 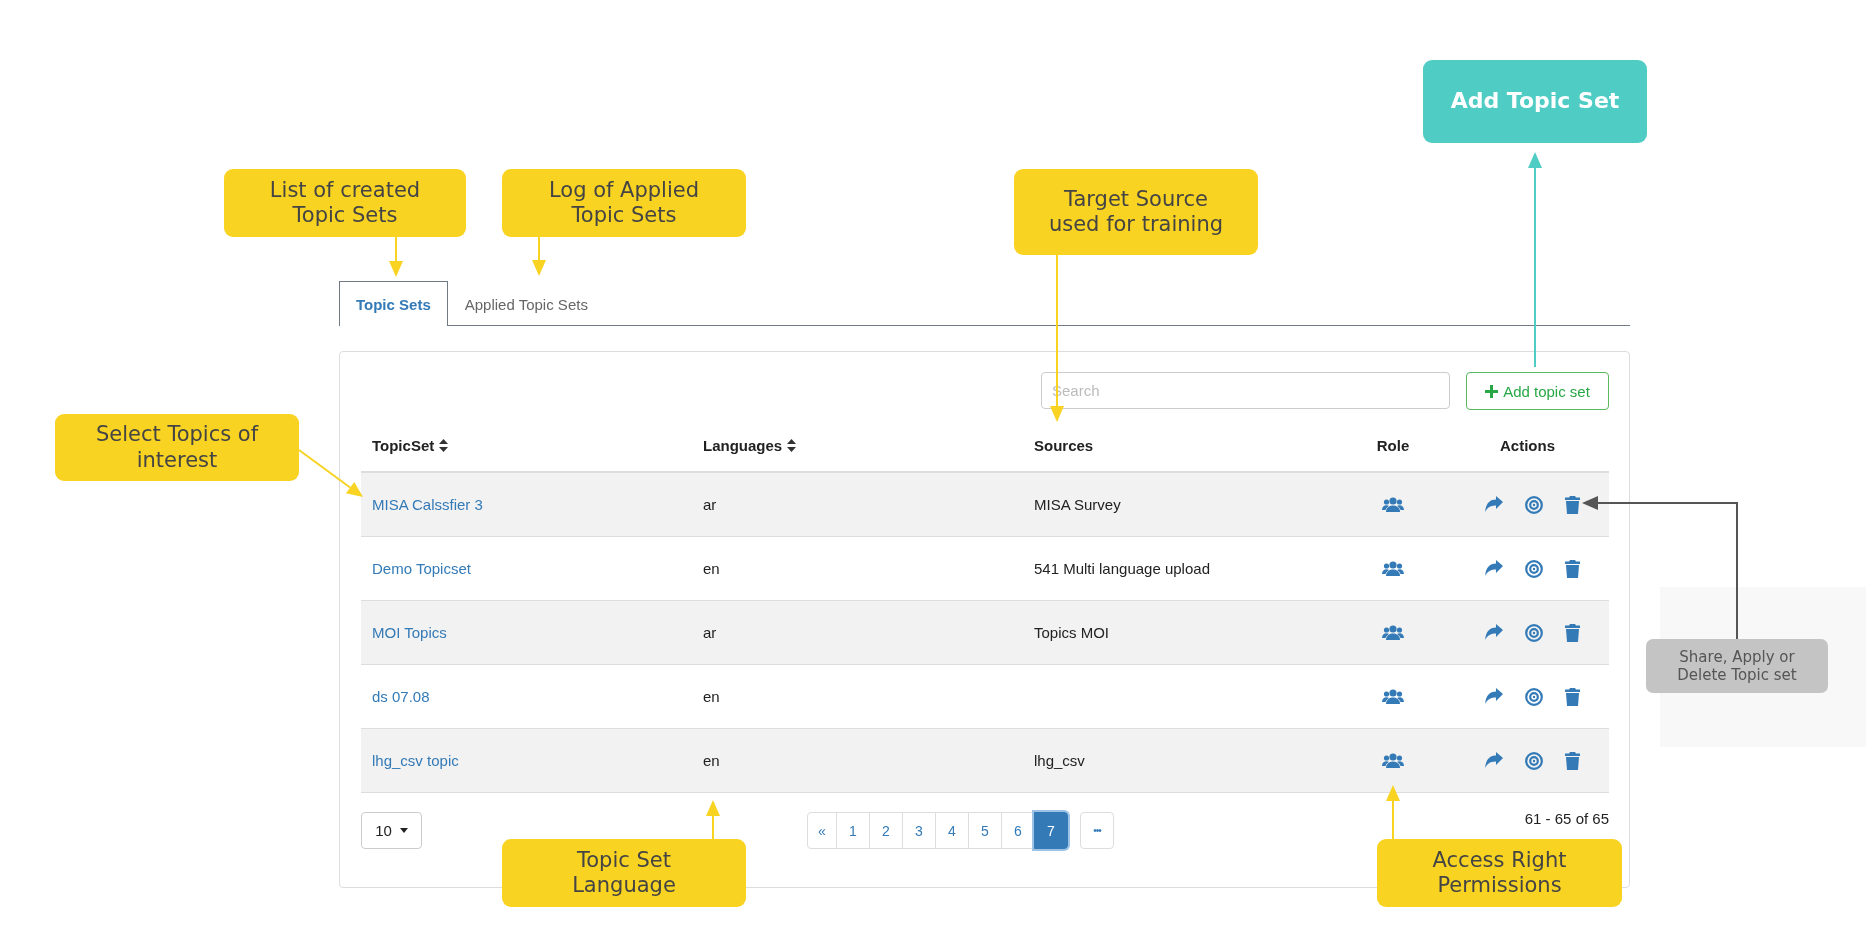 I want to click on page-button: 7, so click(x=1051, y=830).